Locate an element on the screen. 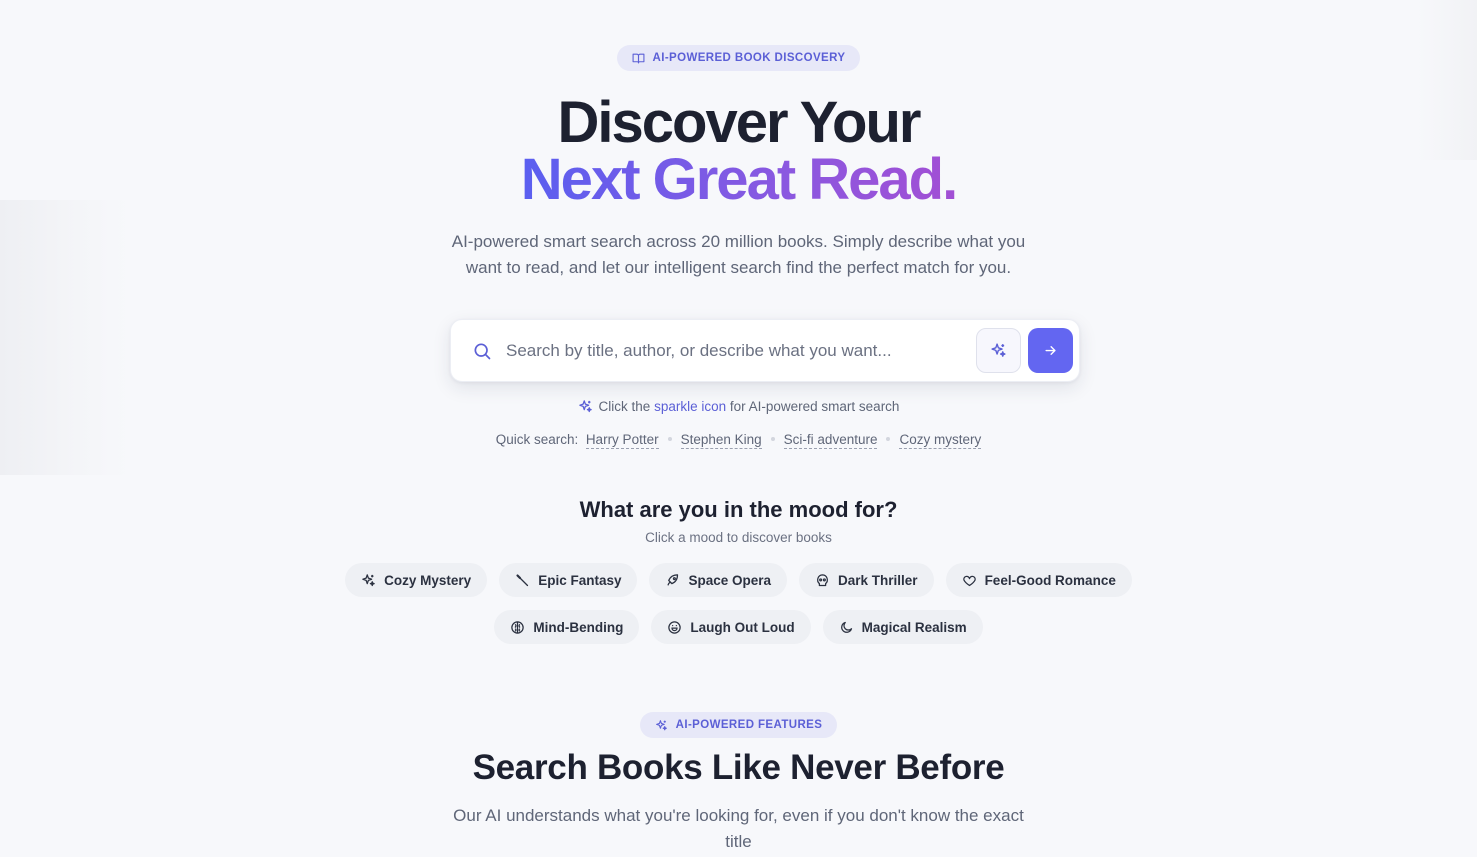 The height and width of the screenshot is (857, 1477). sparkles-icon is located at coordinates (368, 579).